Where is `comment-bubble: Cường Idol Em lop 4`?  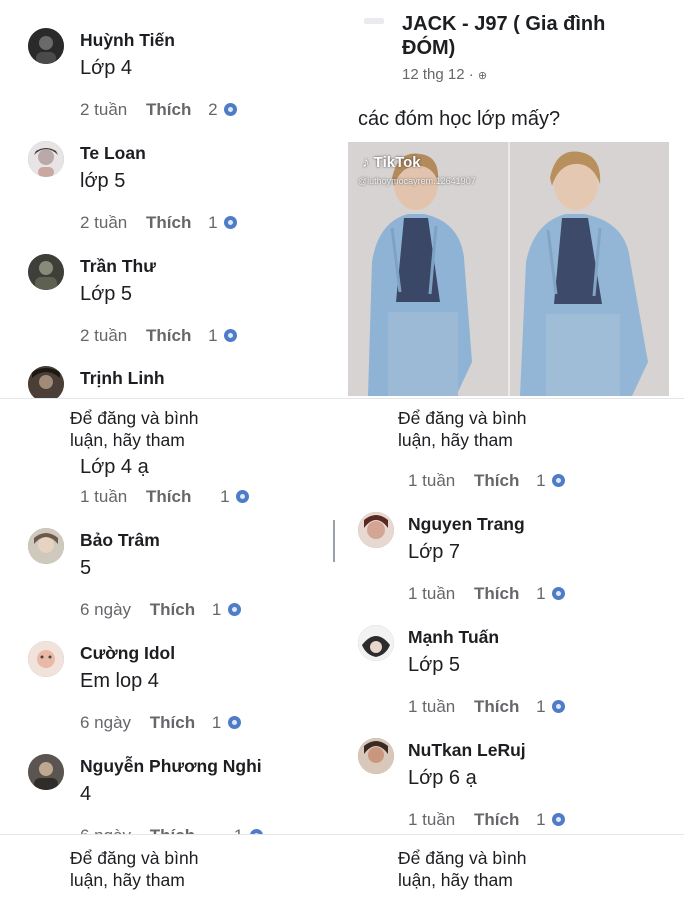 comment-bubble: Cường Idol Em lop 4 is located at coordinates (127, 668).